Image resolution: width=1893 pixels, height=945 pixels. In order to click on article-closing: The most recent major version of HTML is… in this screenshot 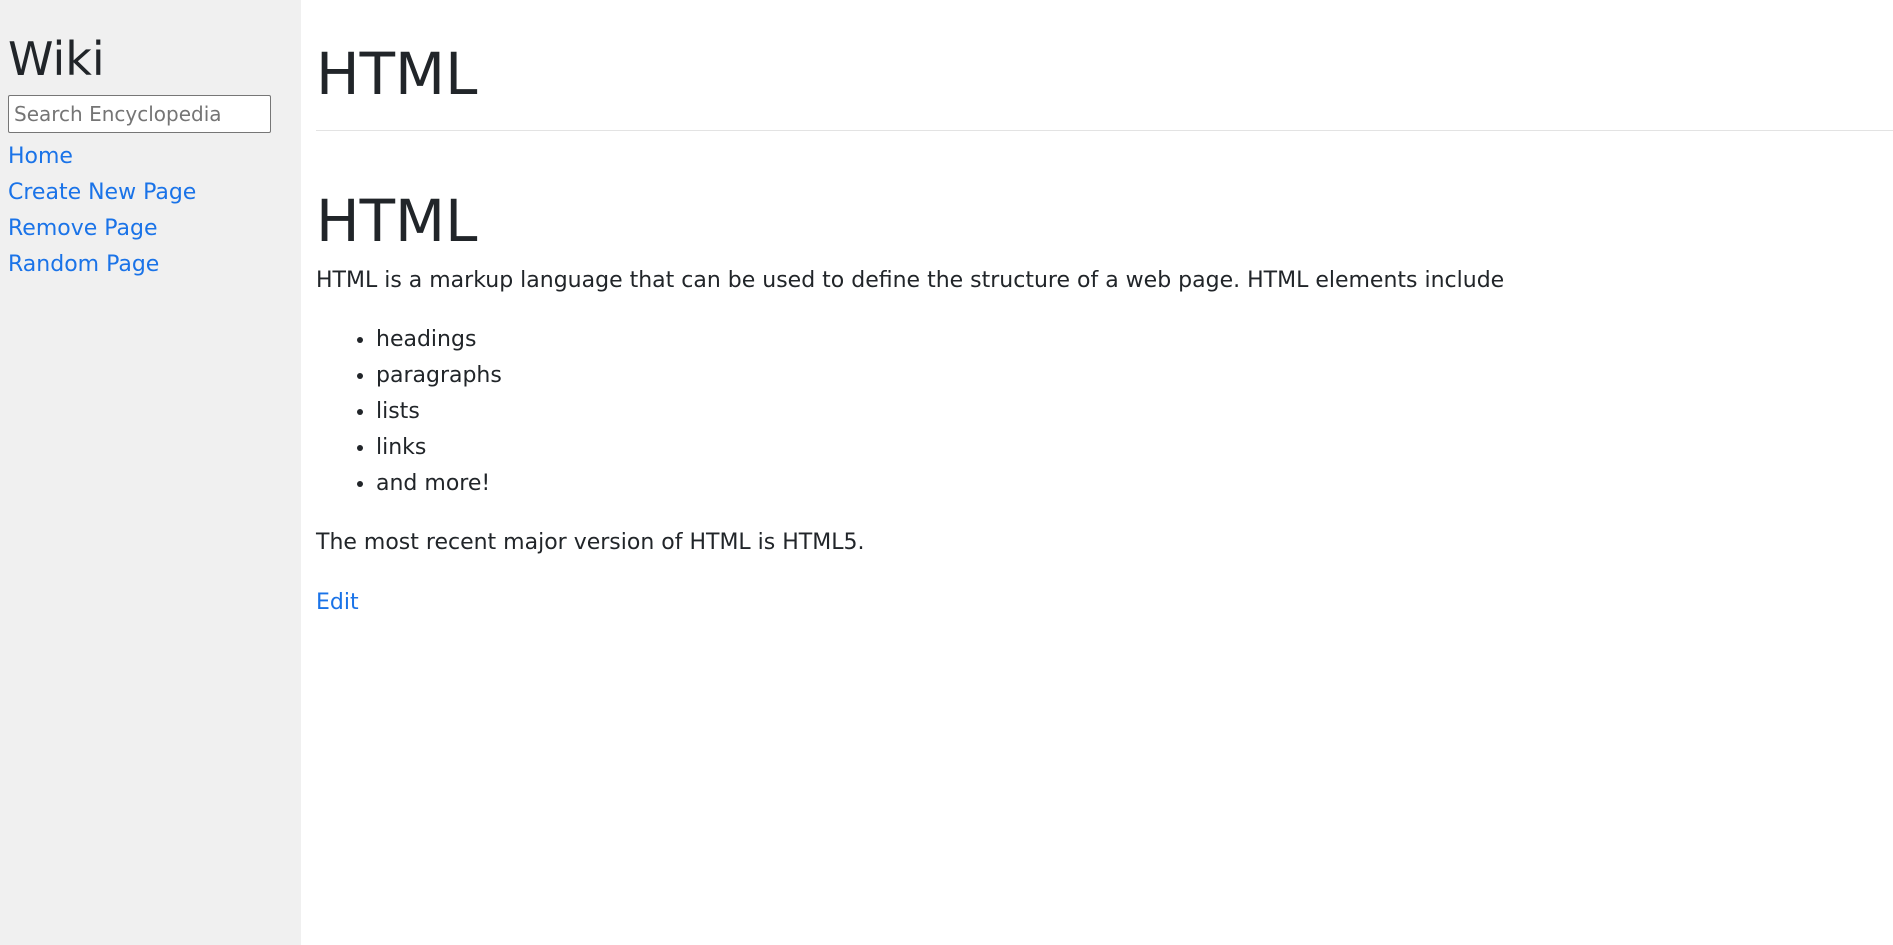, I will do `click(590, 543)`.